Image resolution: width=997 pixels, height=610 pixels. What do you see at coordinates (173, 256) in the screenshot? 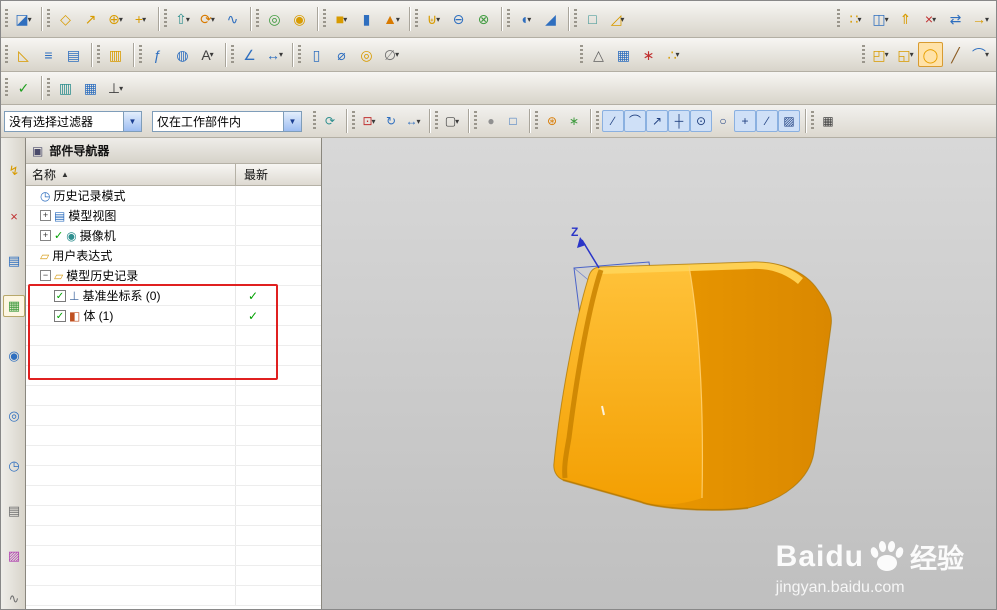
I see `tree-item-user-expressions: ▱ 用户表达式` at bounding box center [173, 256].